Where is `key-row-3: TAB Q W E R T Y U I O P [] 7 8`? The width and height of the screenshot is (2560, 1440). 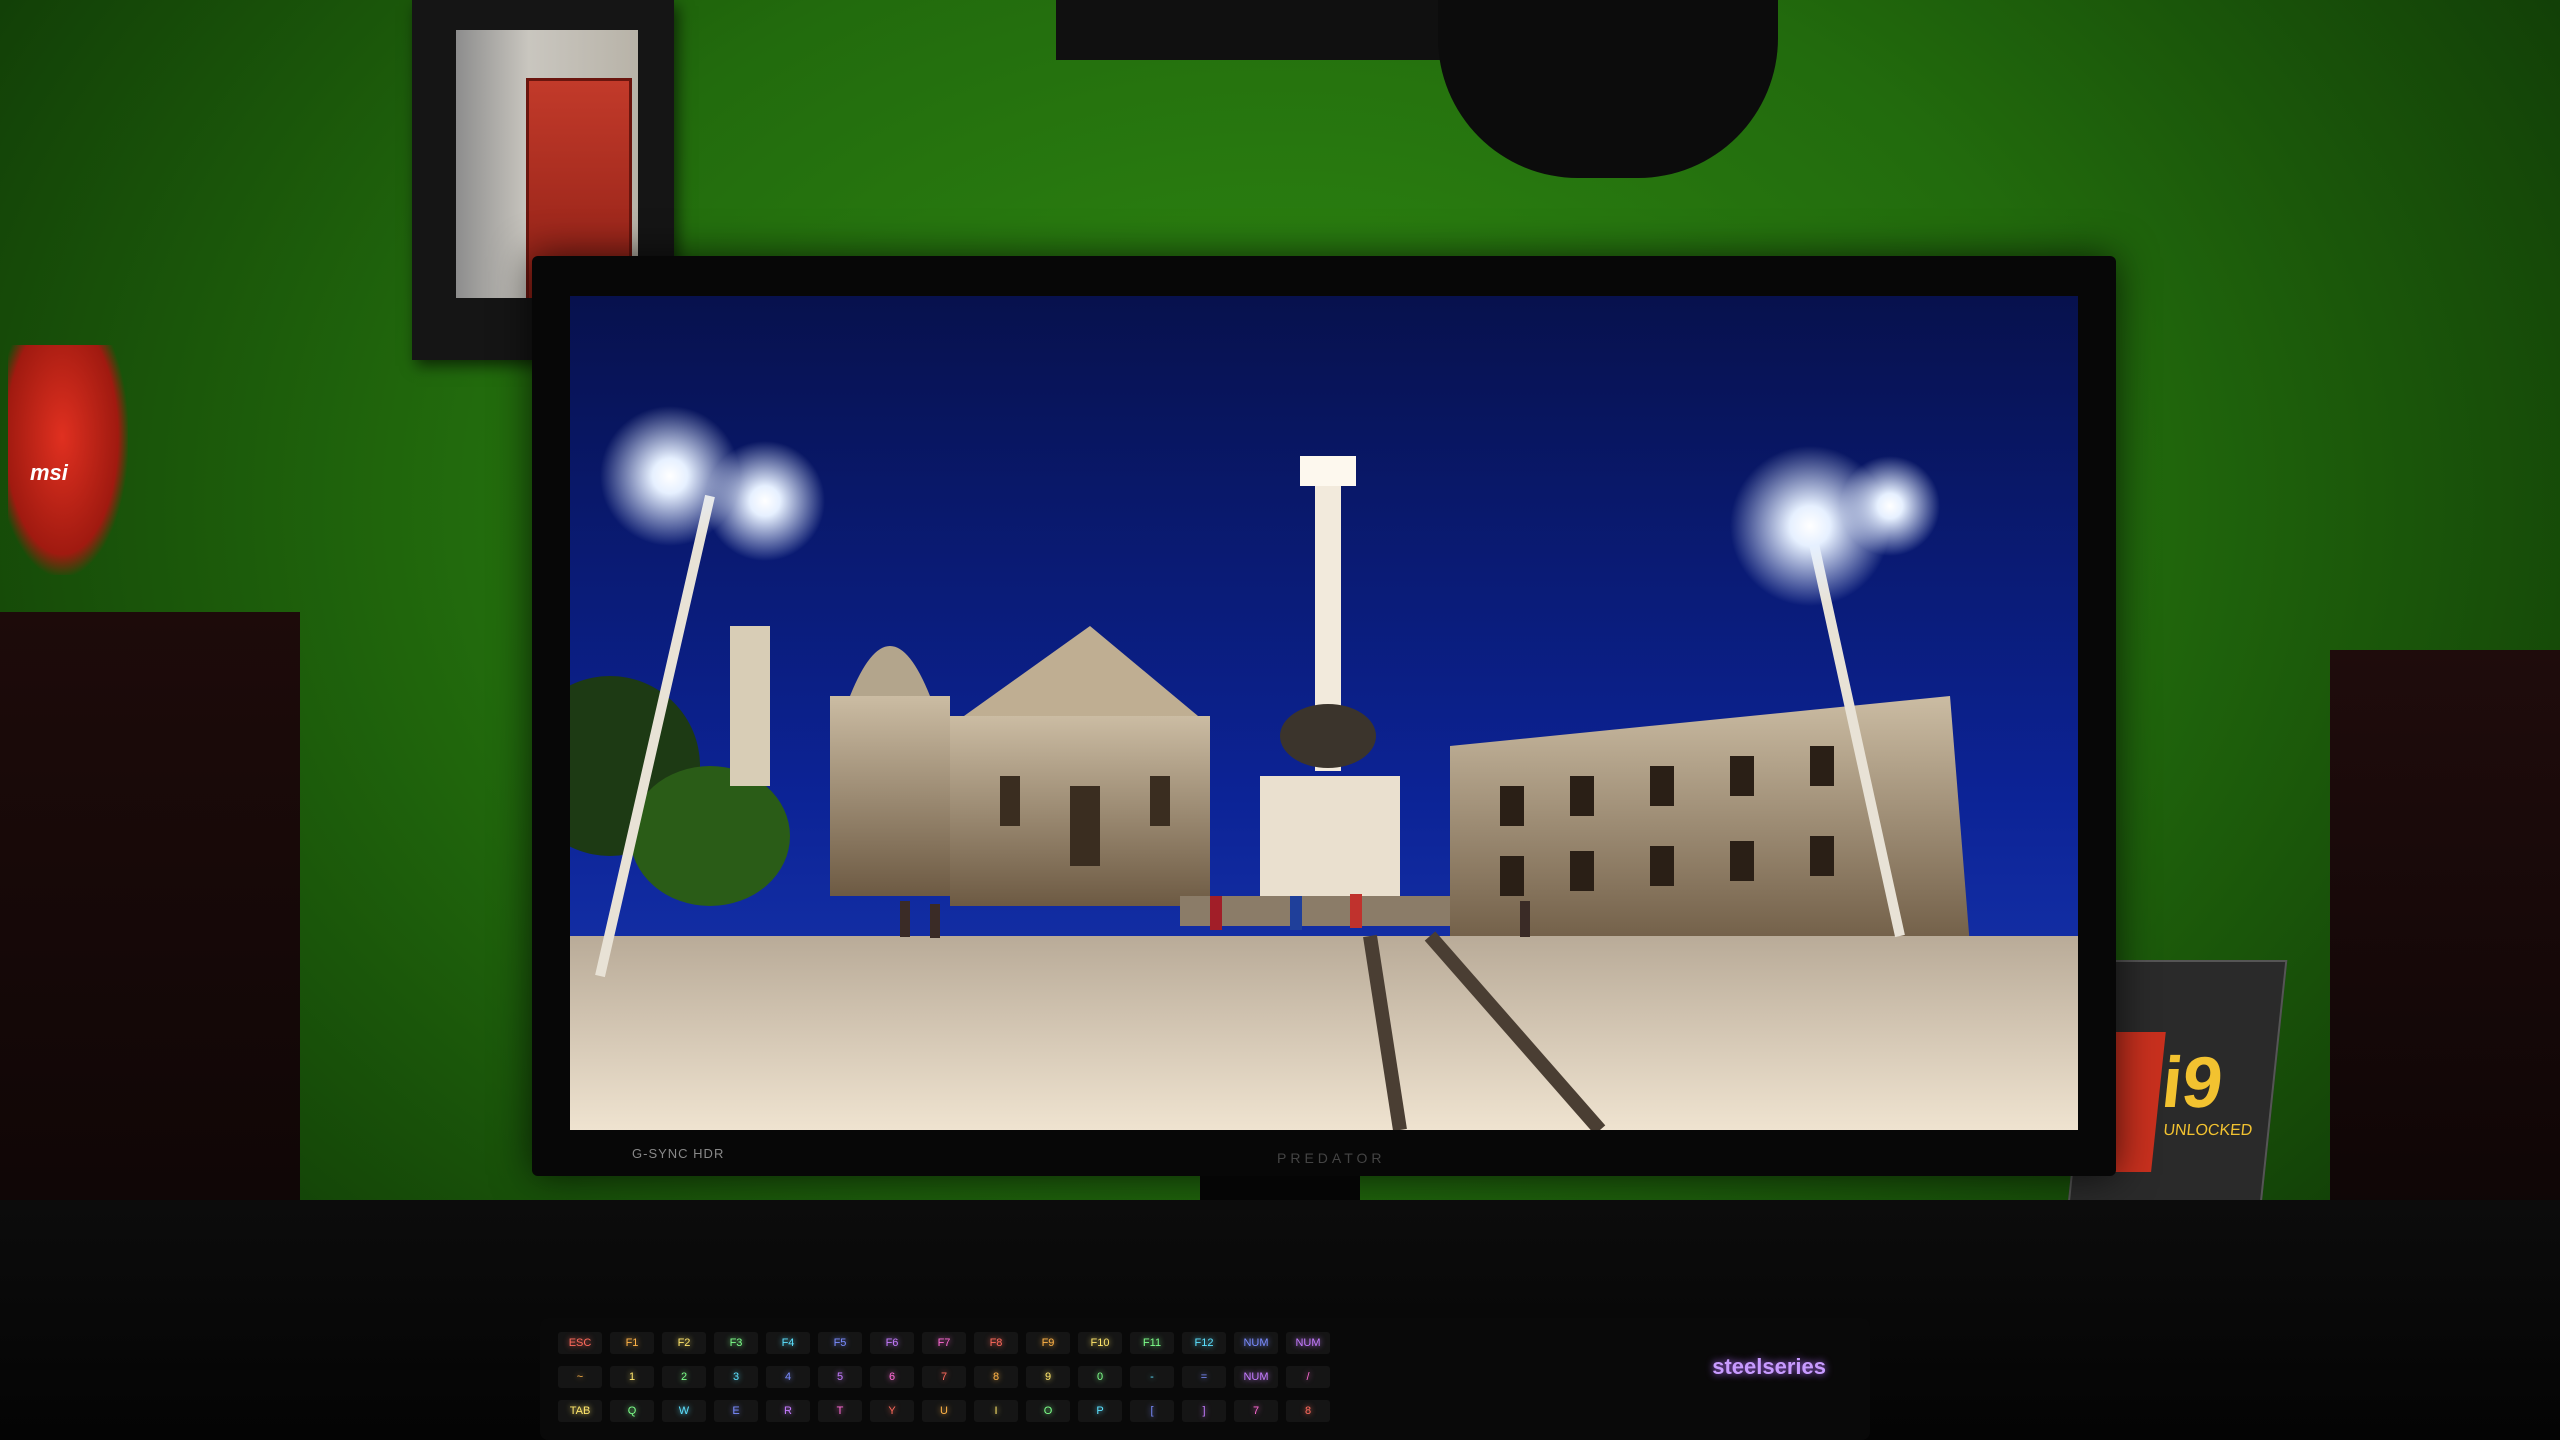
key-row-3: TAB Q W E R T Y U I O P [] 7 8 is located at coordinates (944, 1411).